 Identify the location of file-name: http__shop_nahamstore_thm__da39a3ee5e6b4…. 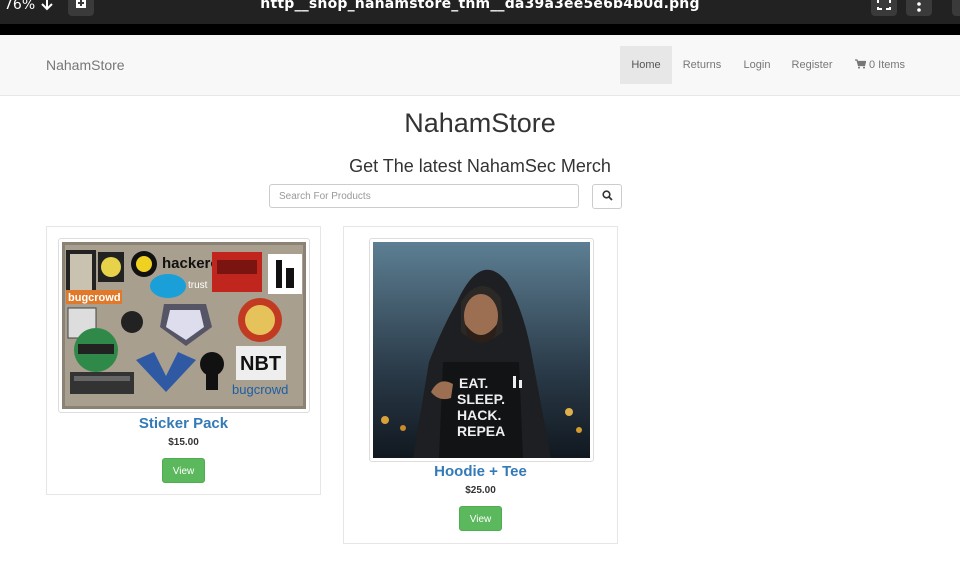
(480, 6).